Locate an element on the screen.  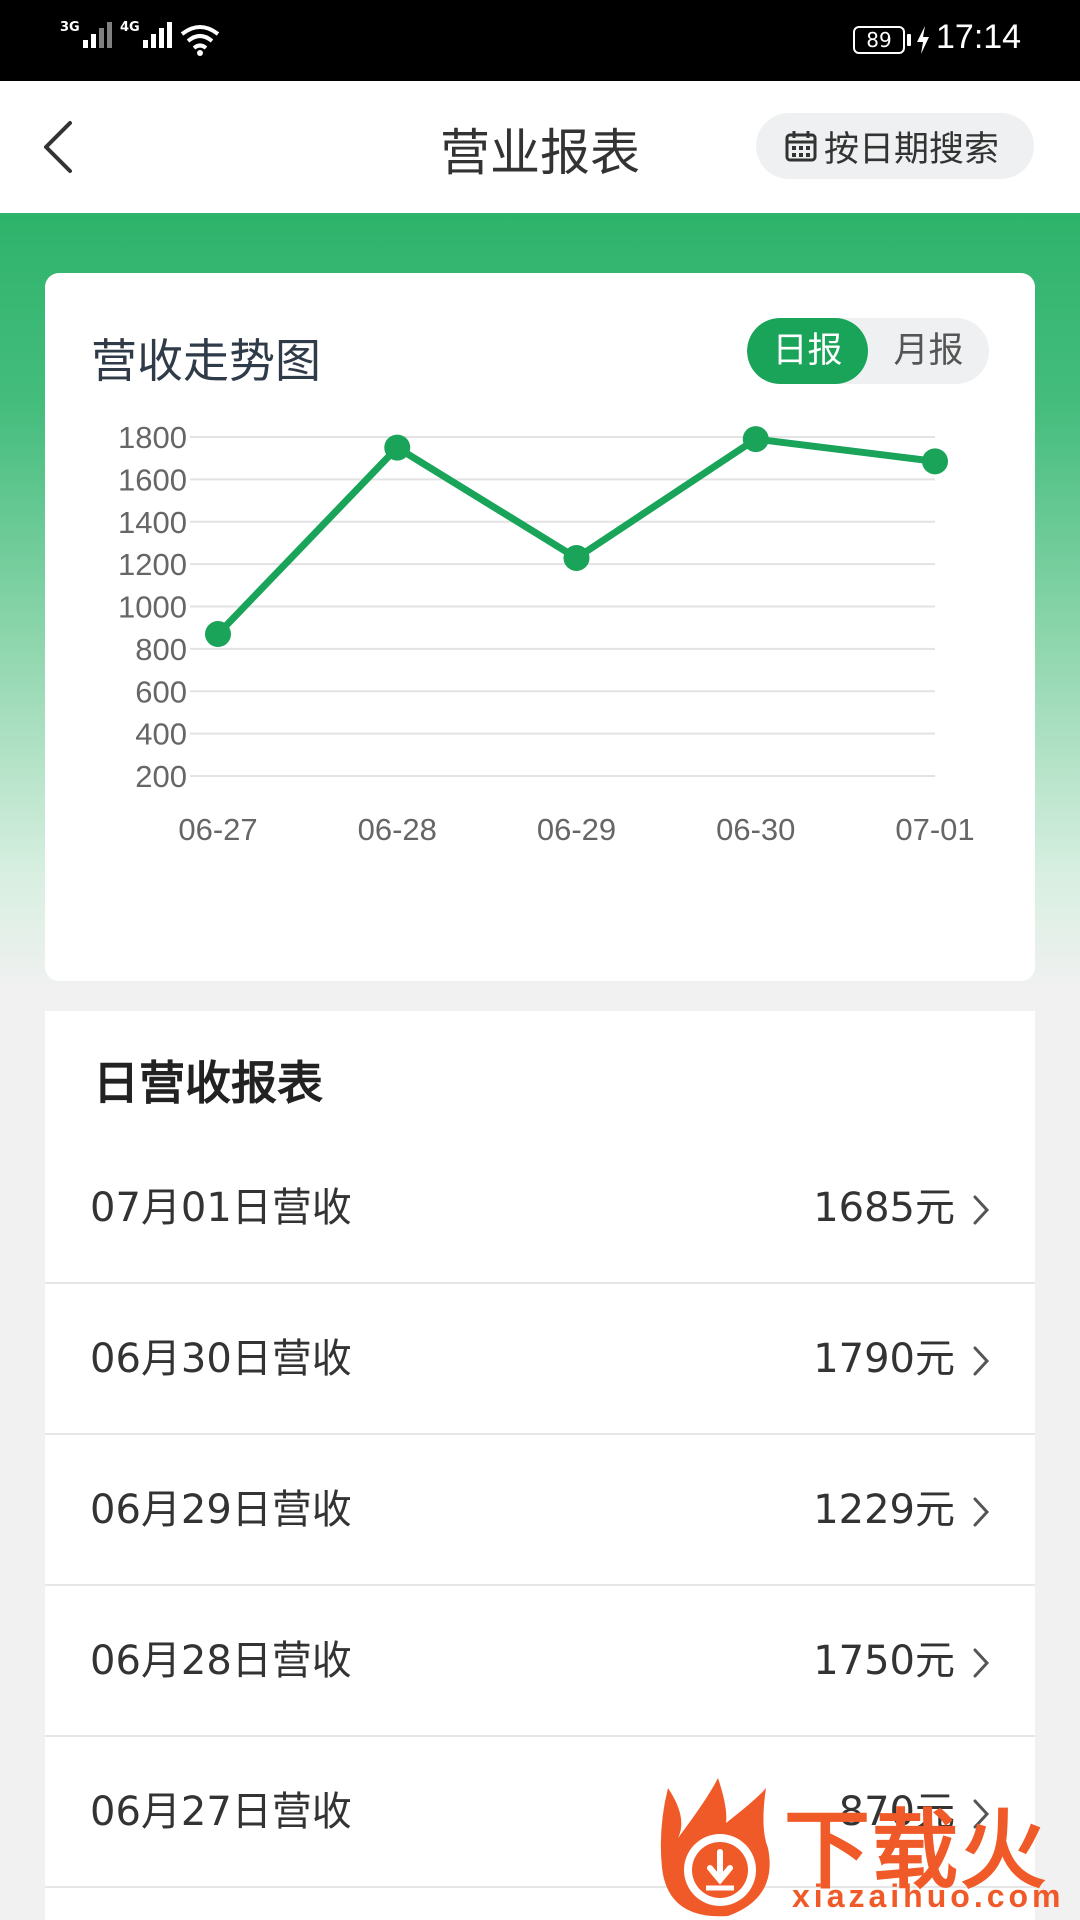
network-type-1: 3G is located at coordinates (70, 27).